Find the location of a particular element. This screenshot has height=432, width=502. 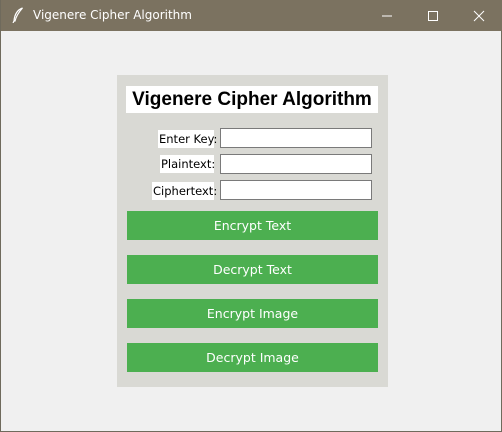

maximize-icon is located at coordinates (433, 16).